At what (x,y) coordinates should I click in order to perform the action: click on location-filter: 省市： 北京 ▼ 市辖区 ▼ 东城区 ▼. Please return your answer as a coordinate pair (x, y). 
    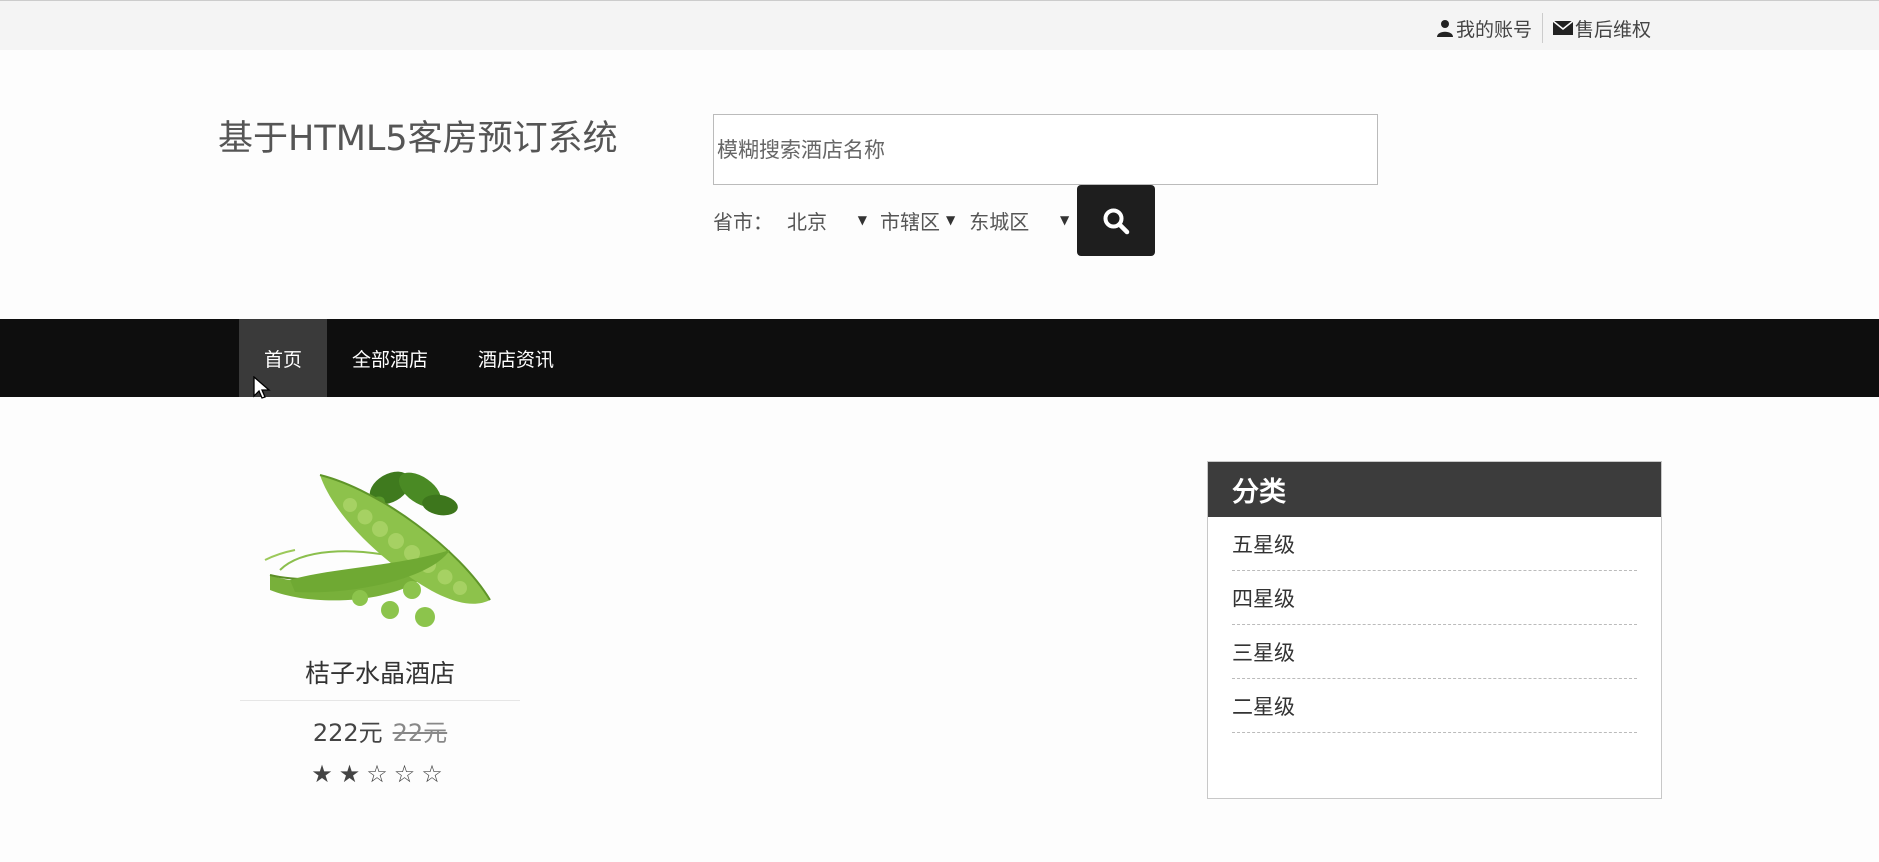
    Looking at the image, I should click on (891, 220).